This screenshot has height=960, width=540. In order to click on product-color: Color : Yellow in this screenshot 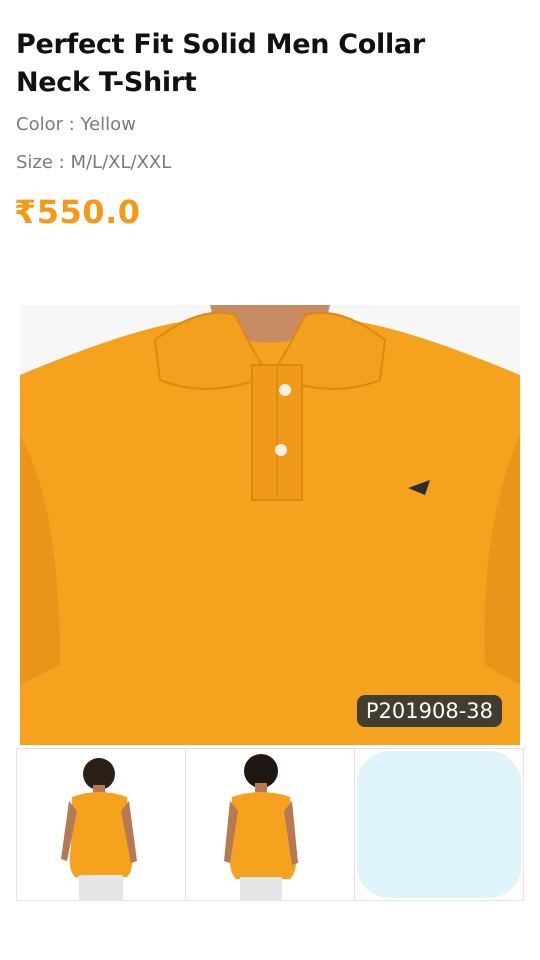, I will do `click(76, 124)`.